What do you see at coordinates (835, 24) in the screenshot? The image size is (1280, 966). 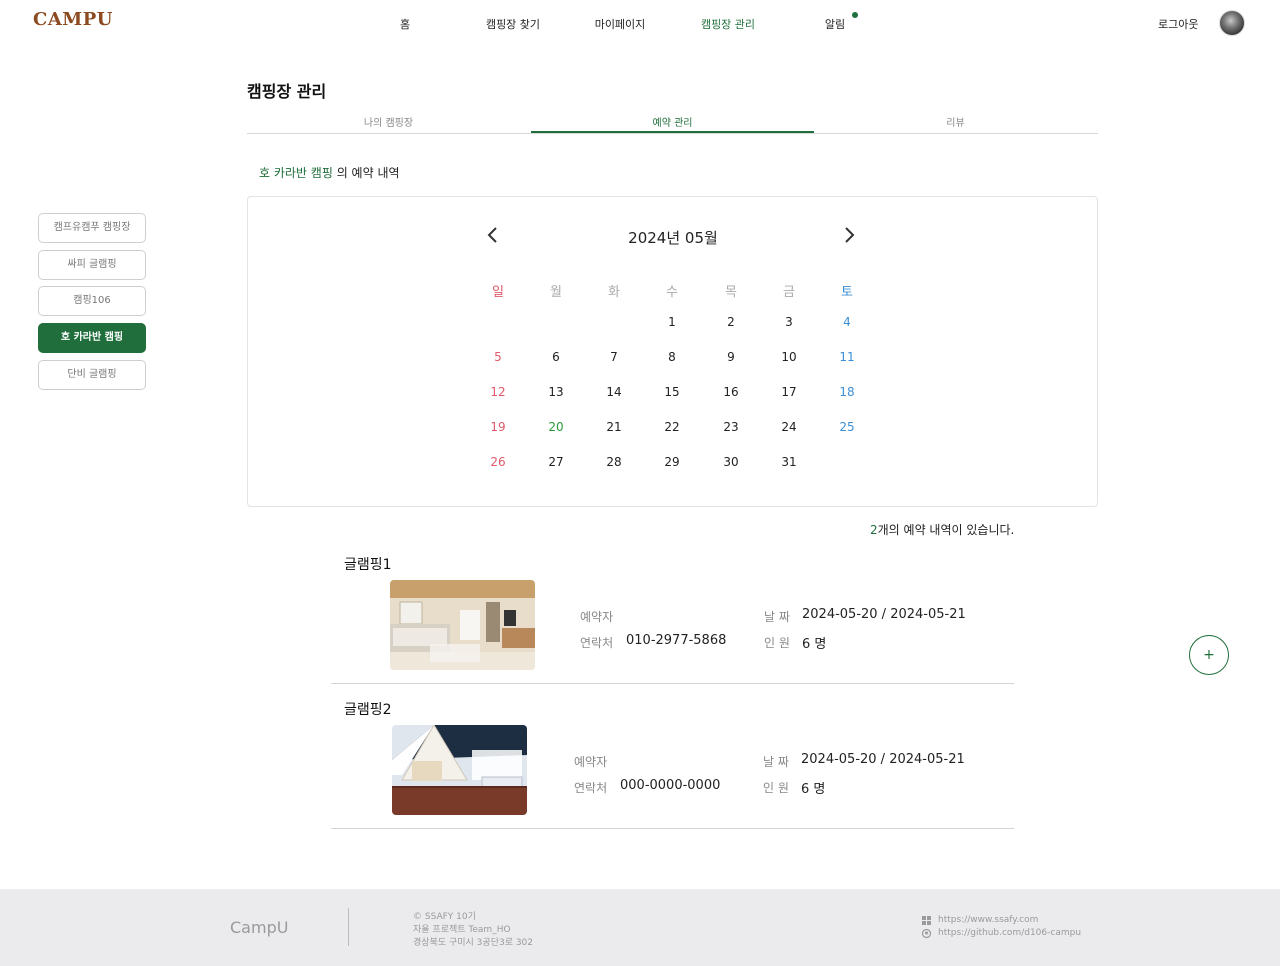 I see `nav-notifications: 알림` at bounding box center [835, 24].